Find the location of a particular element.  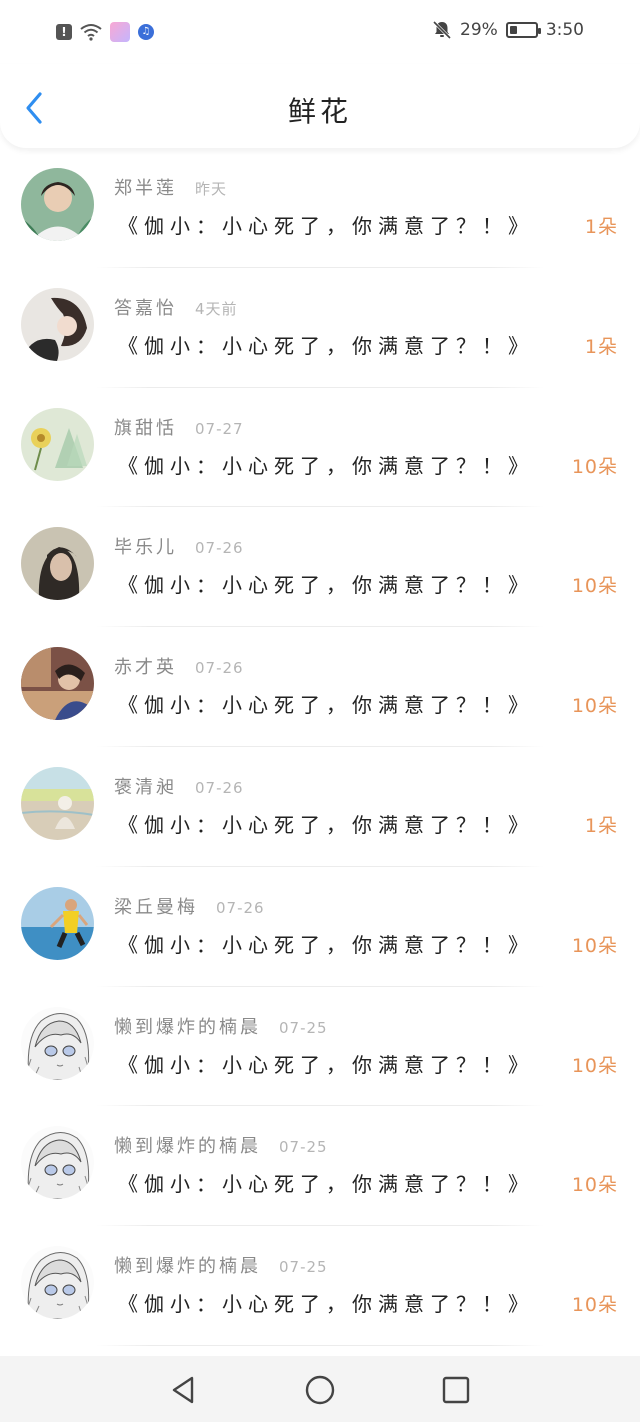

list-item: 赤才英 07-26 《伽小：小心死了，你满意了？！》 10朵 is located at coordinates (320, 687).